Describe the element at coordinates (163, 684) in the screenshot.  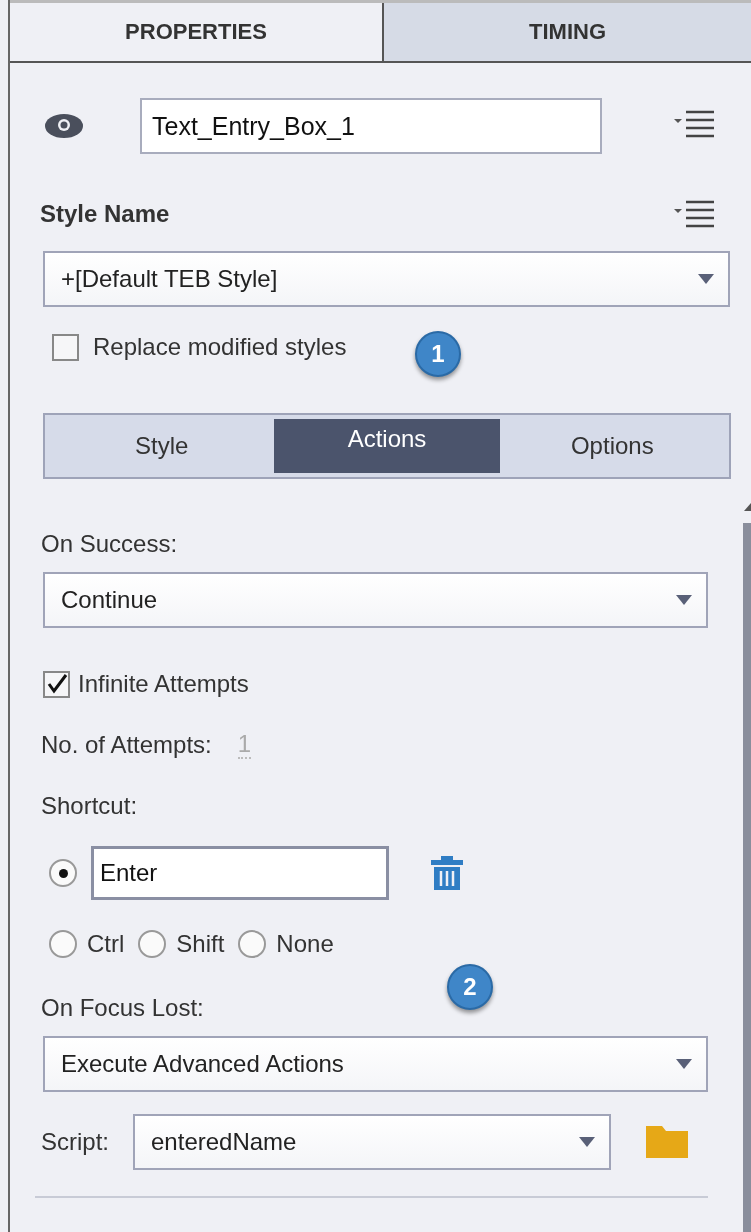
I see `checkbox-label: Infinite Attempts` at that location.